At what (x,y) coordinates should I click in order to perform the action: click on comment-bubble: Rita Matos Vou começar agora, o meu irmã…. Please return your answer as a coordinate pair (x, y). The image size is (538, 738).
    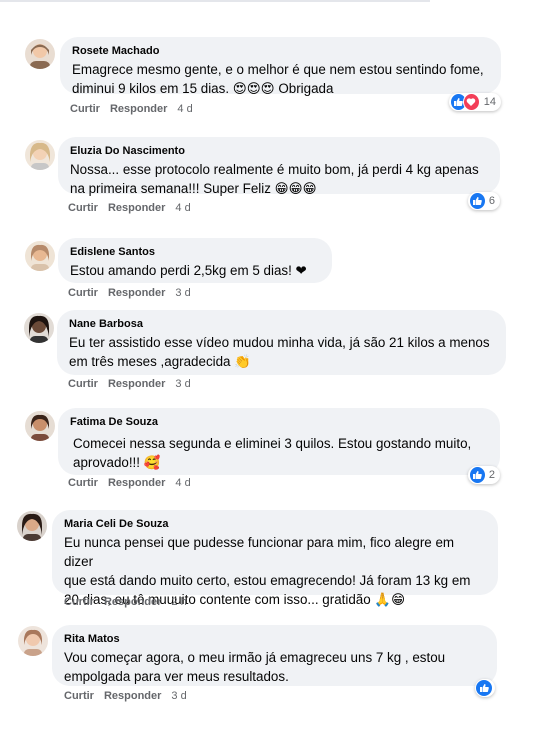
    Looking at the image, I should click on (274, 655).